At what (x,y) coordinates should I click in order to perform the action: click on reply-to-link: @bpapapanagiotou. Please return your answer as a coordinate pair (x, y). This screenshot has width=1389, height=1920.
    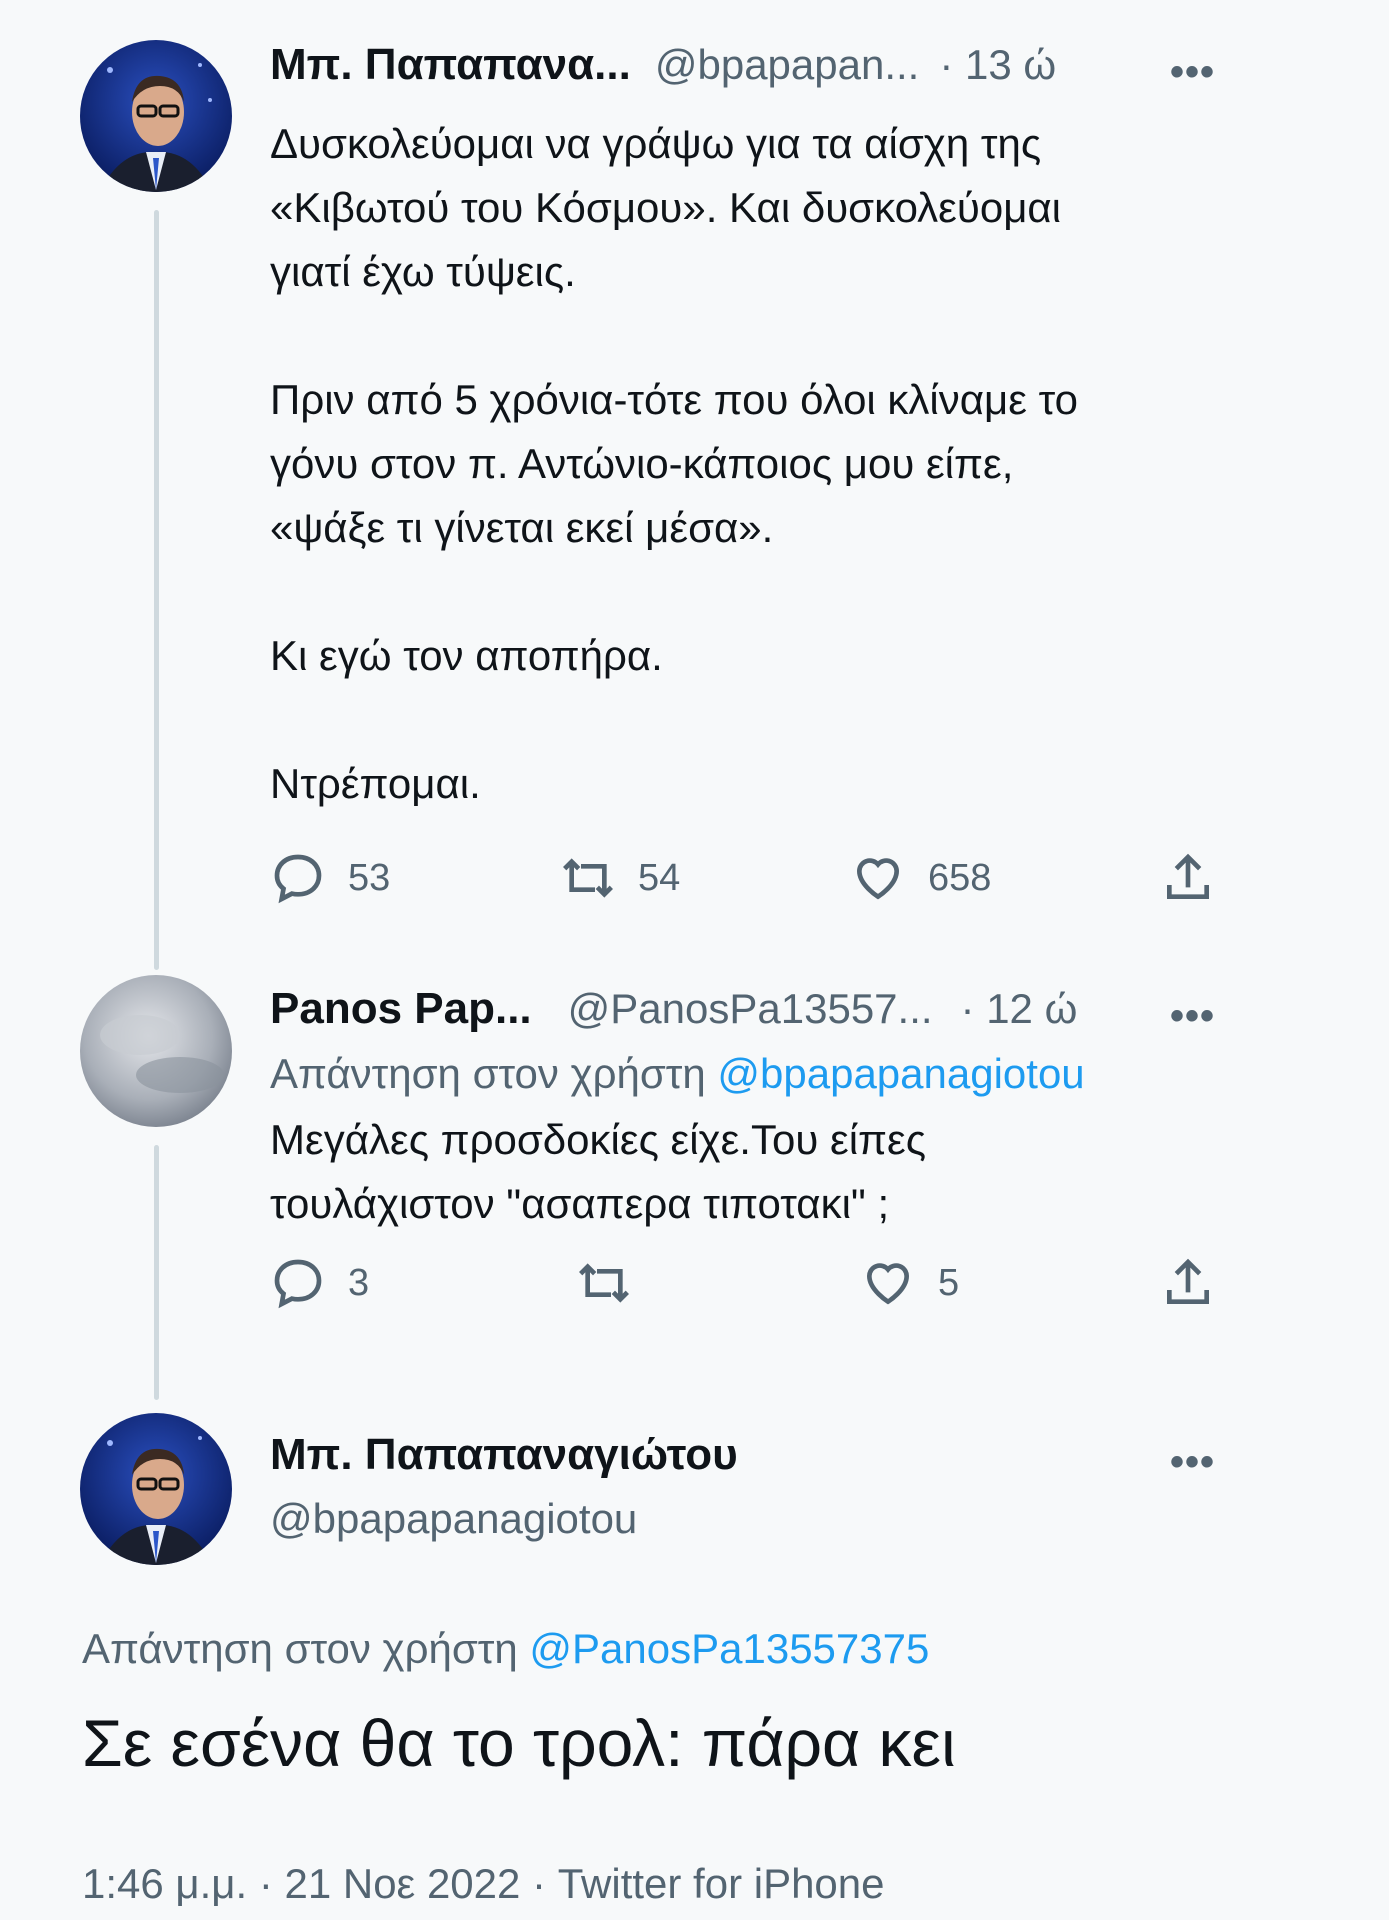
    Looking at the image, I should click on (900, 1073).